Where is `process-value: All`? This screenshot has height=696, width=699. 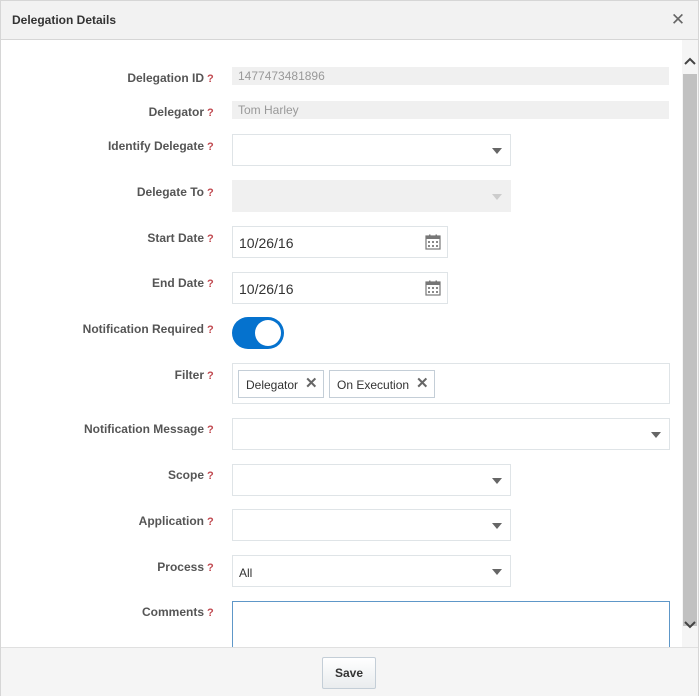
process-value: All is located at coordinates (246, 573).